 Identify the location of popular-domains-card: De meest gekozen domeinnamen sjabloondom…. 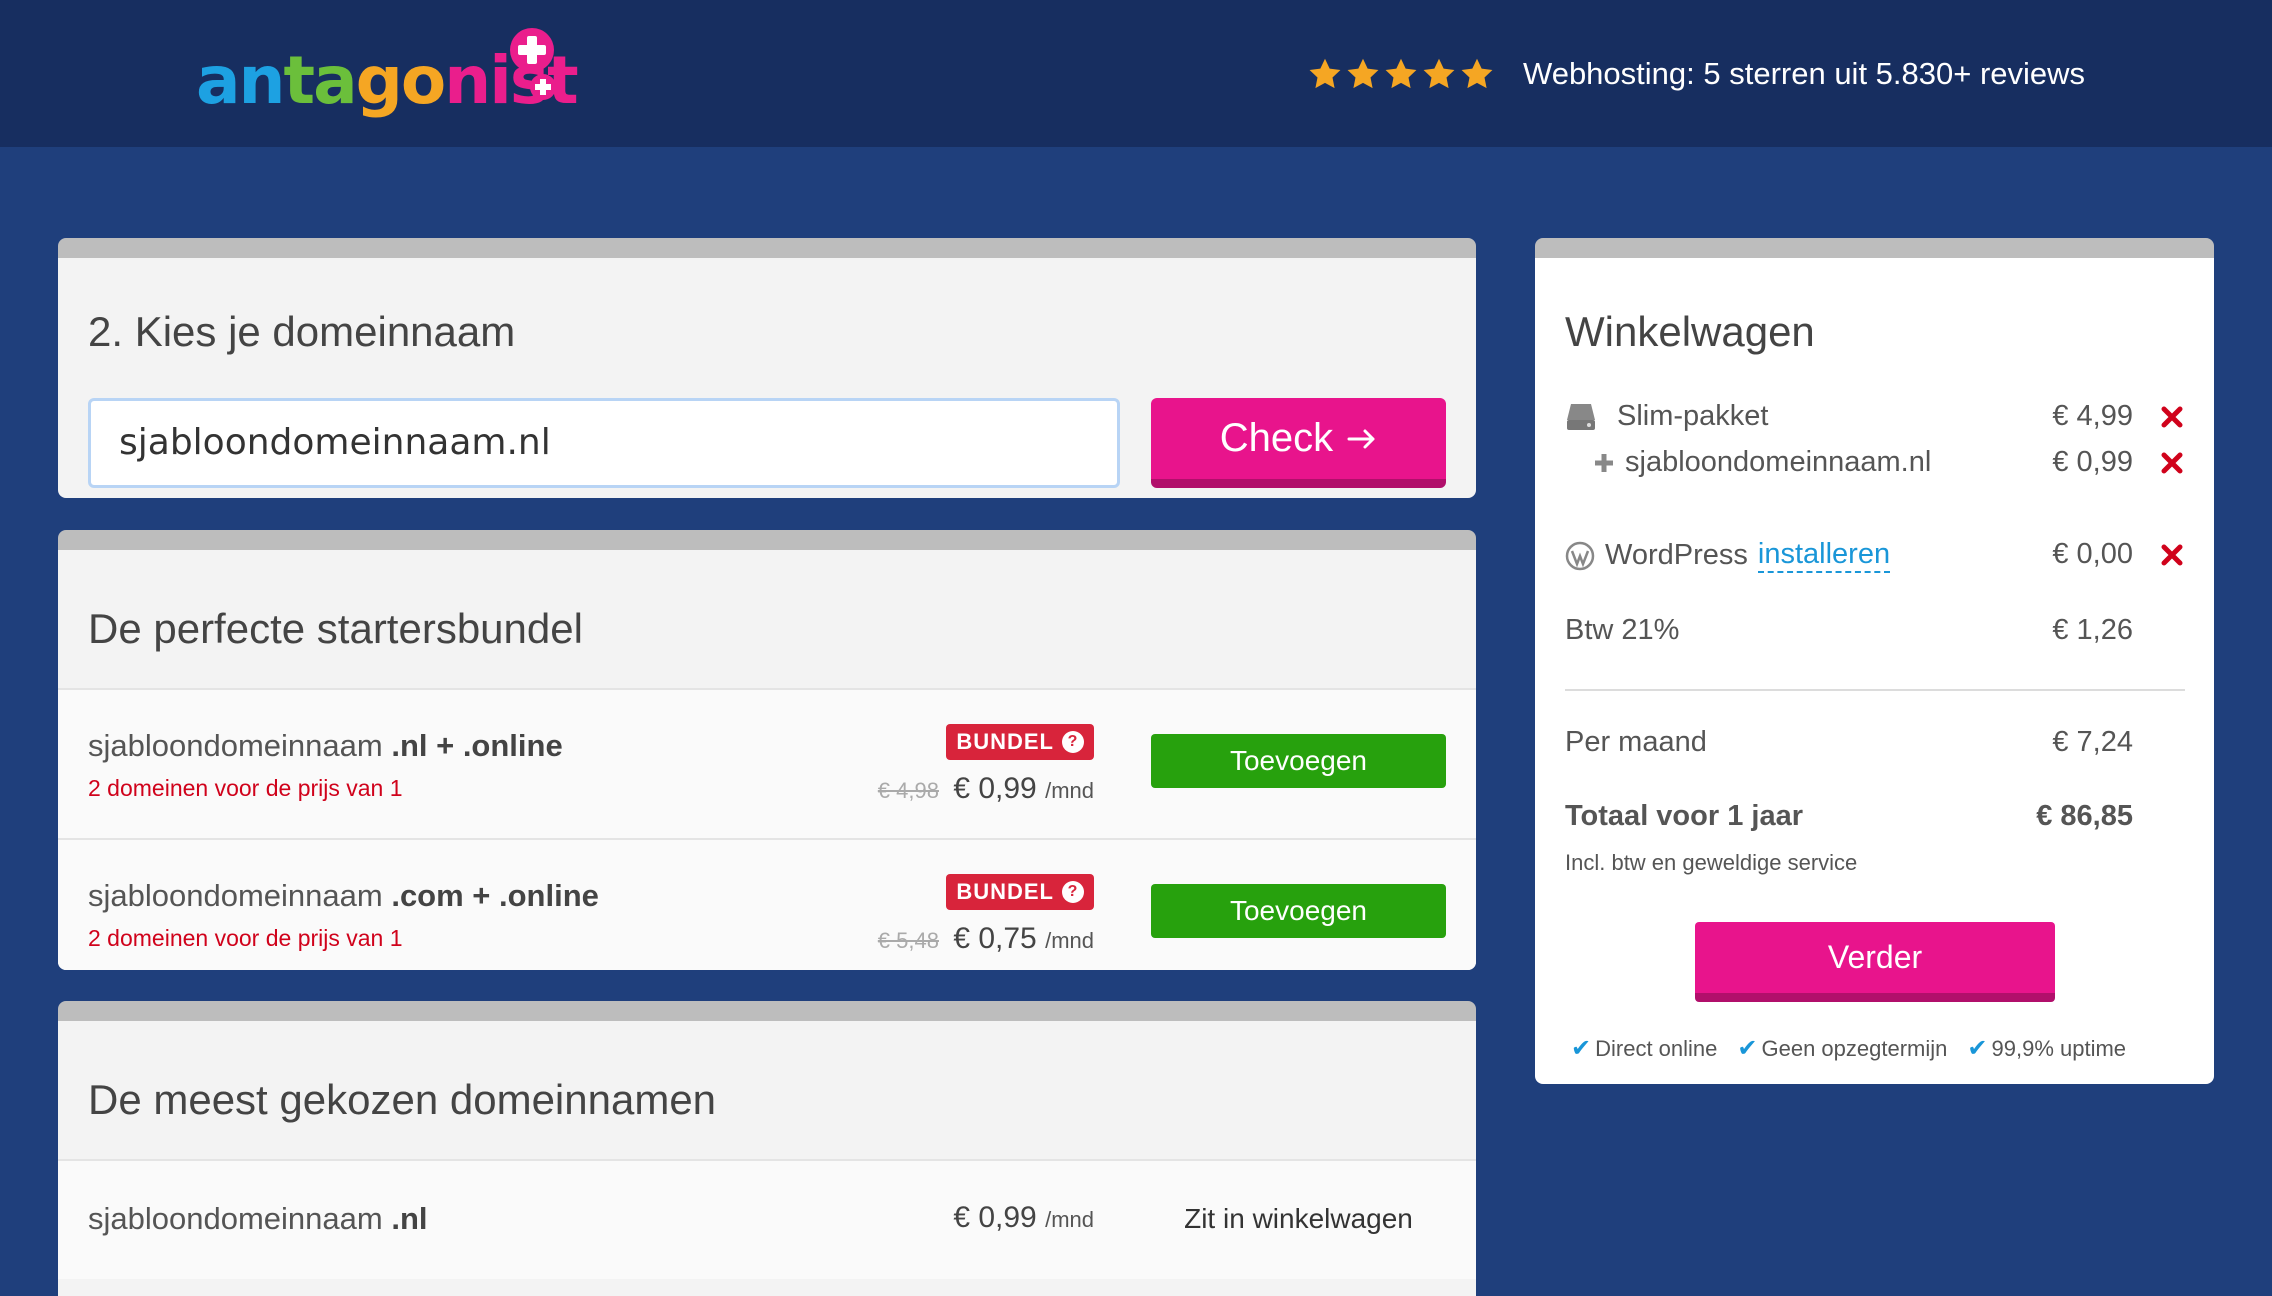
(767, 1148).